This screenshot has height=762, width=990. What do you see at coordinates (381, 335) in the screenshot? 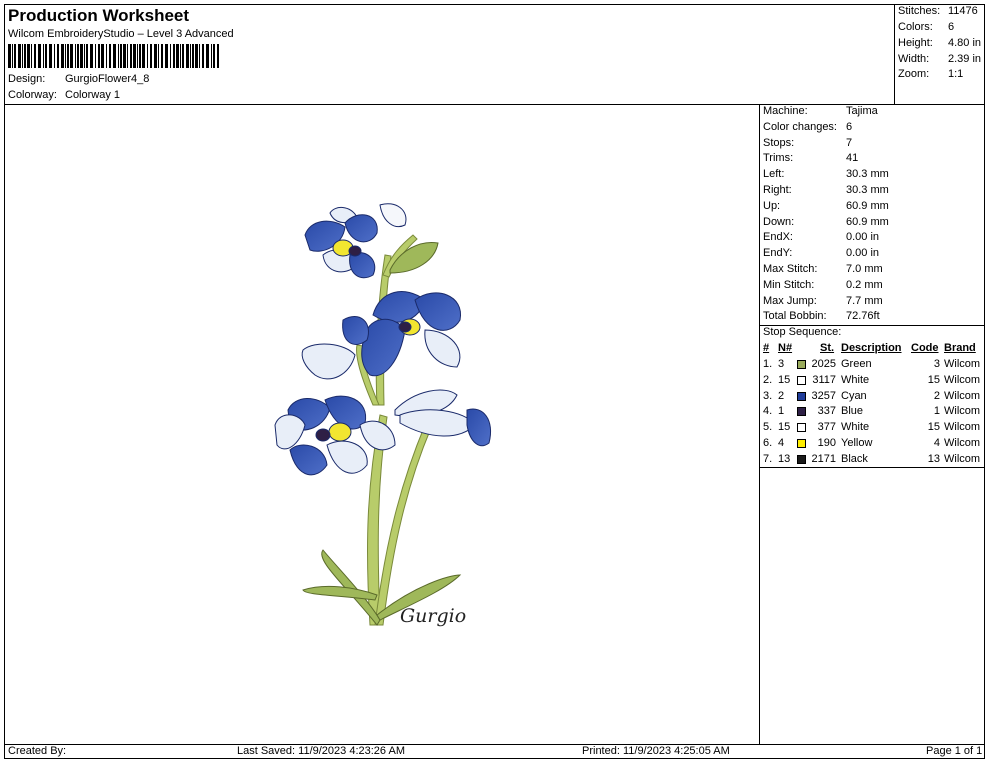
I see `flower-middle` at bounding box center [381, 335].